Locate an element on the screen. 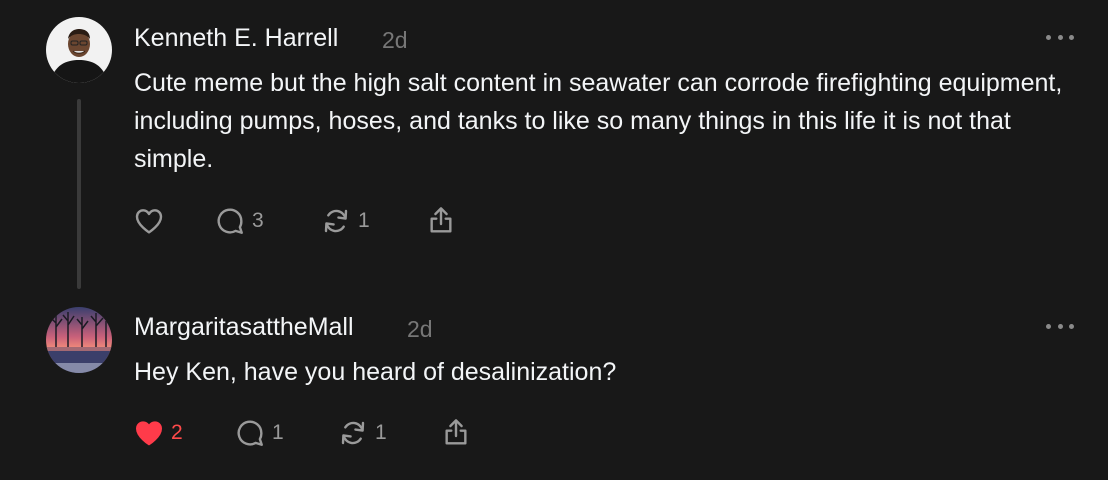 The height and width of the screenshot is (480, 1108). thread-line is located at coordinates (79, 194).